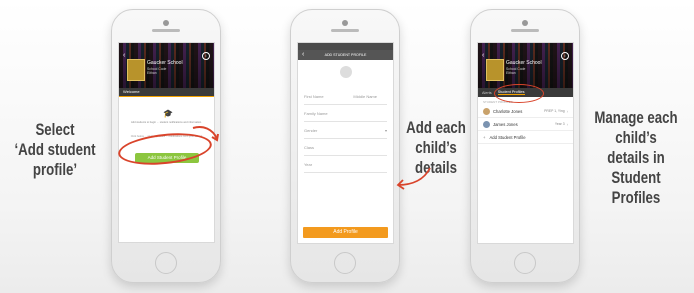 This screenshot has width=694, height=293. I want to click on caption-line: ‘Add student profile’, so click(55, 159).